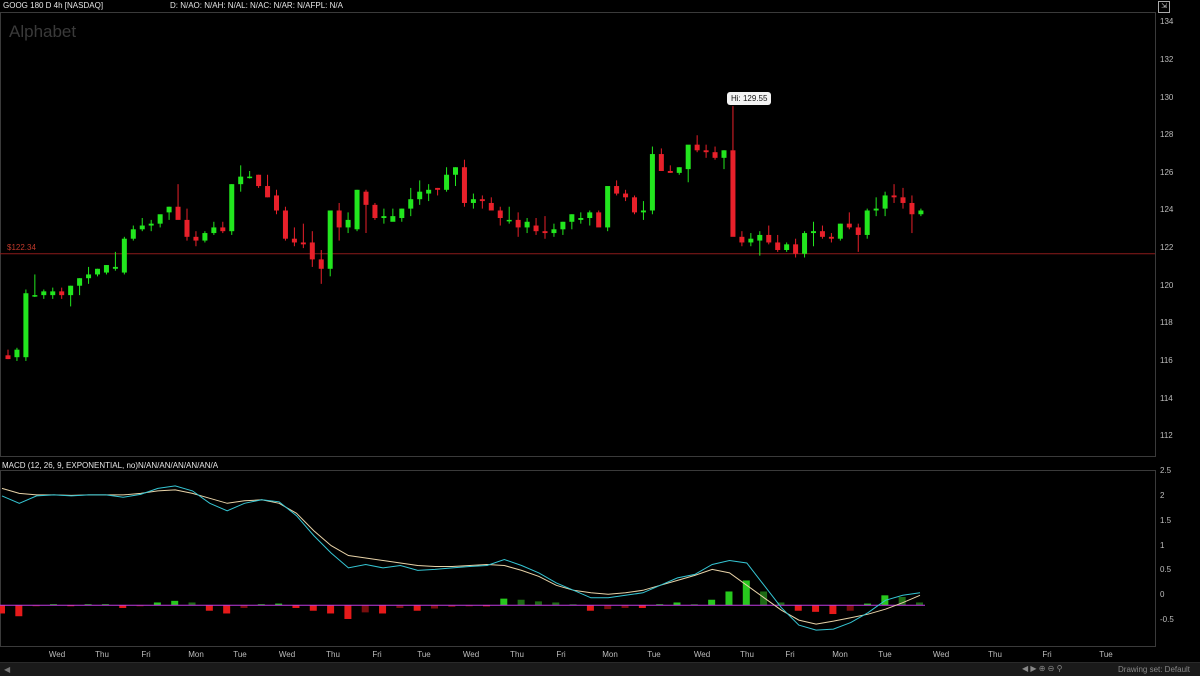 The height and width of the screenshot is (676, 1200). What do you see at coordinates (1166, 323) in the screenshot?
I see `price-axis-tick: 118` at bounding box center [1166, 323].